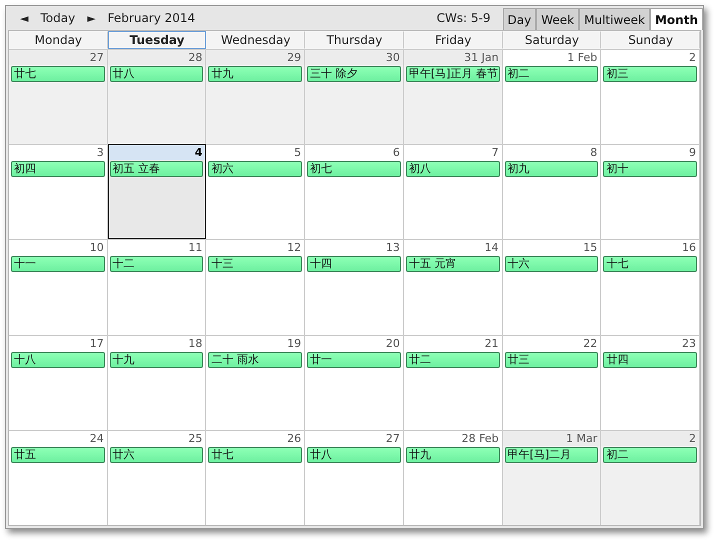 The image size is (720, 544). Describe the element at coordinates (151, 18) in the screenshot. I see `month-title: February 2014` at that location.